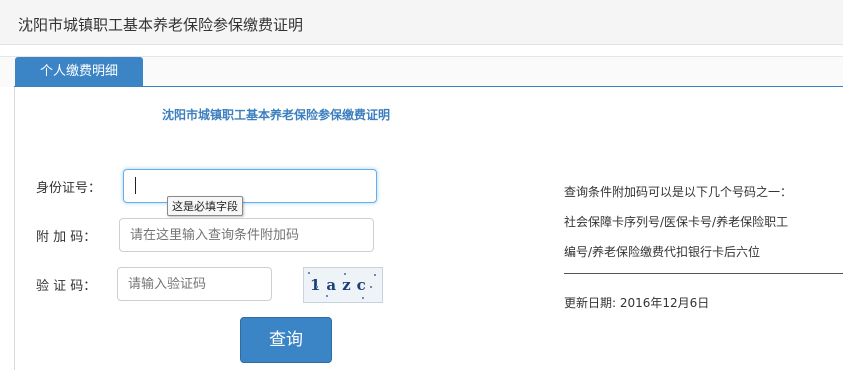  What do you see at coordinates (194, 284) in the screenshot?
I see `captcha-input` at bounding box center [194, 284].